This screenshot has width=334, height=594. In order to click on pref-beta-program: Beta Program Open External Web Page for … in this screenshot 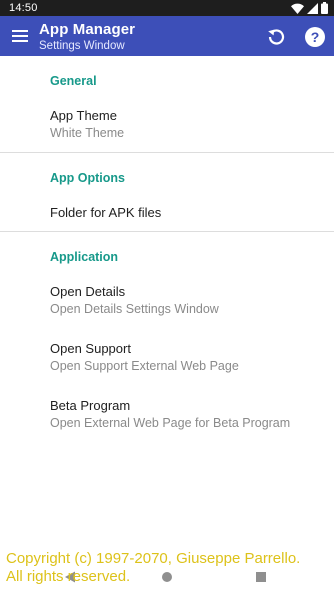, I will do `click(167, 414)`.